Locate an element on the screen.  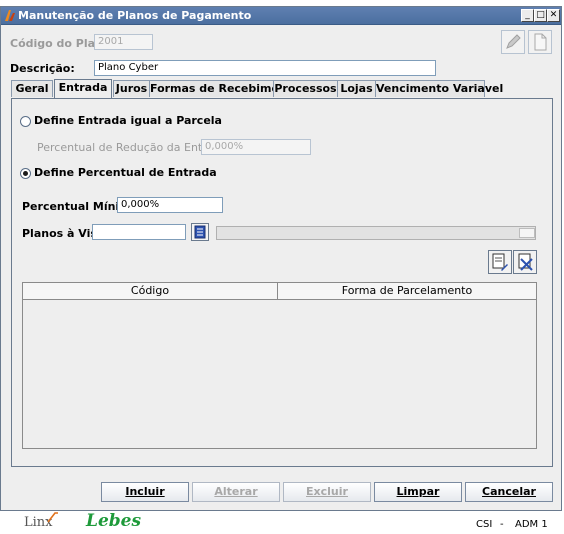
tab-formas-recebimento: Formas de Recebimento is located at coordinates (224, 88).